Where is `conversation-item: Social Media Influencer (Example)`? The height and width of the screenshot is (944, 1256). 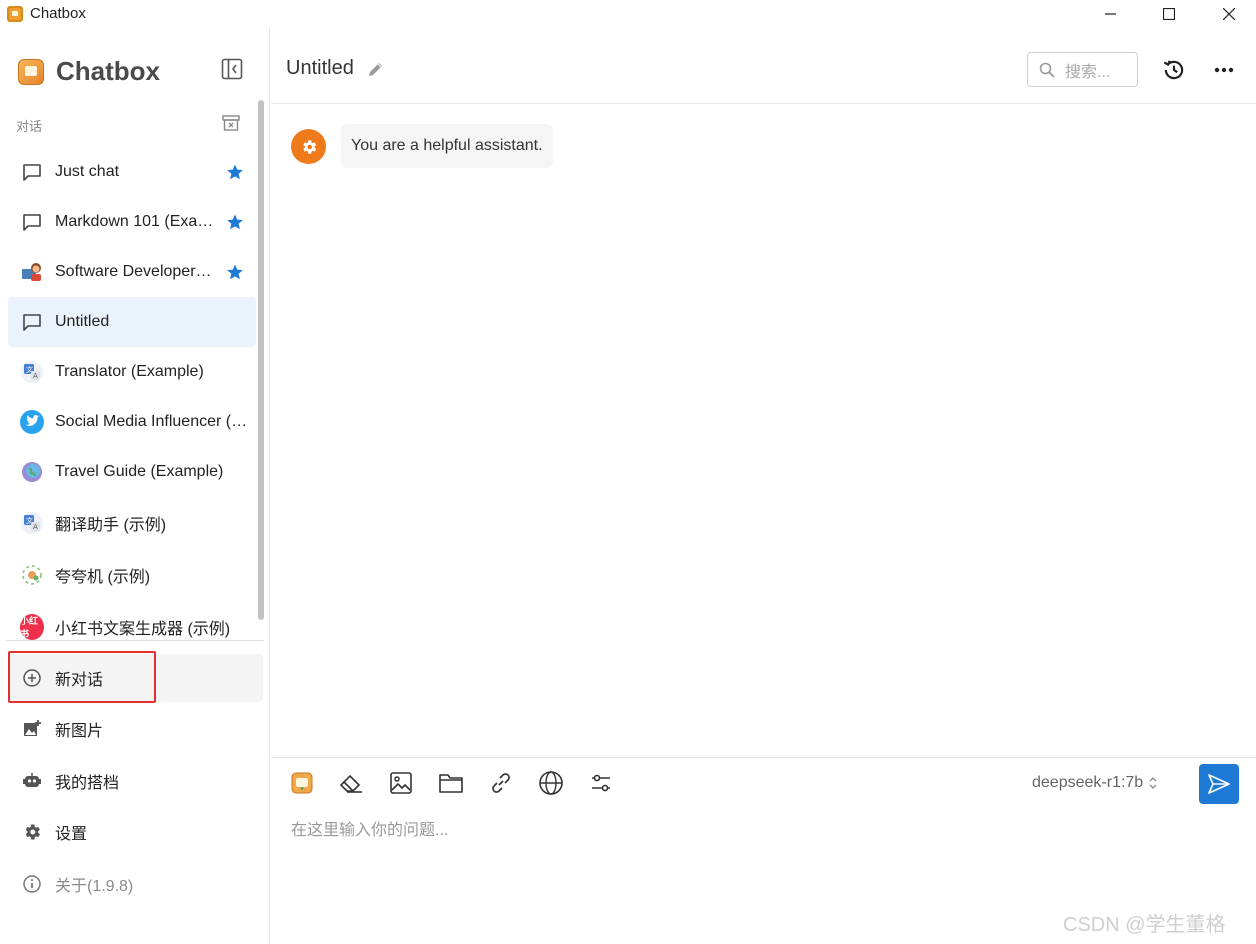 conversation-item: Social Media Influencer (Example) is located at coordinates (132, 422).